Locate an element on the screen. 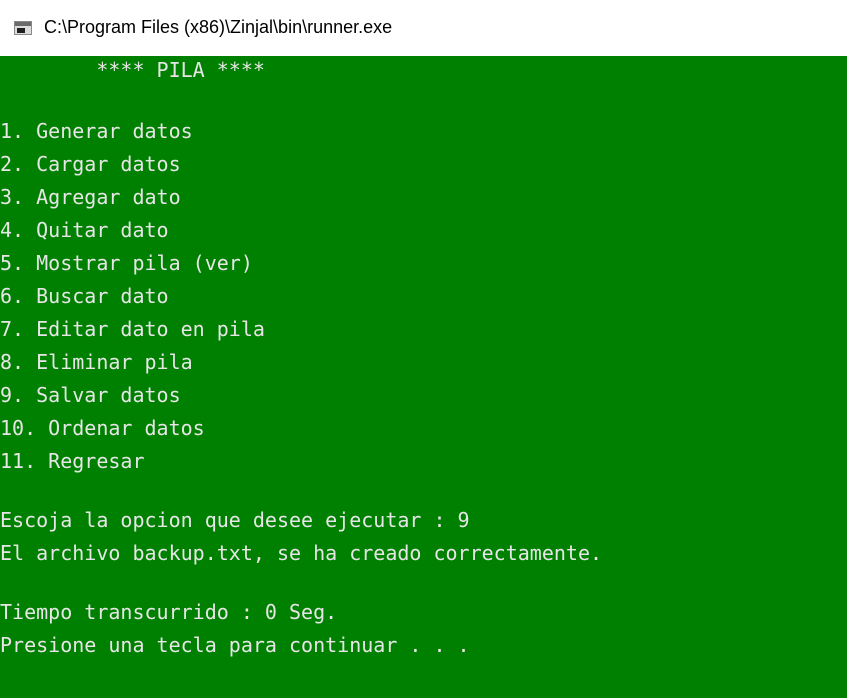 The height and width of the screenshot is (698, 847). menu-item-buscar-dato: 6. Buscar dato is located at coordinates (84, 296).